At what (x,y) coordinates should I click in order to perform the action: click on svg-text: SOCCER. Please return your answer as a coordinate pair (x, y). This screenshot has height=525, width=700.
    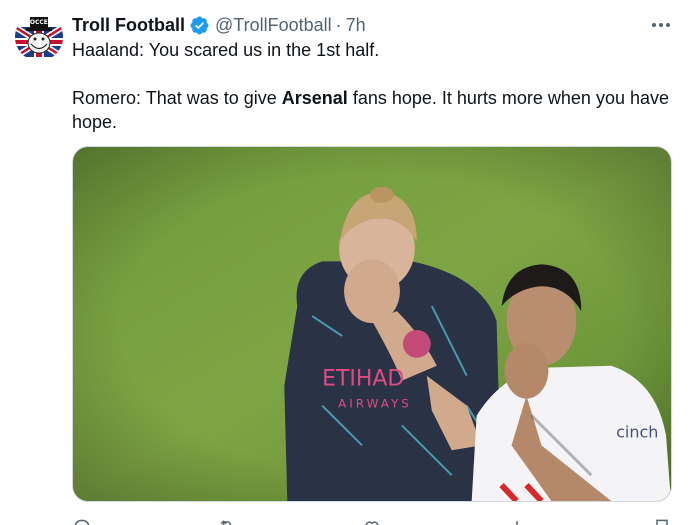
    Looking at the image, I should click on (39, 22).